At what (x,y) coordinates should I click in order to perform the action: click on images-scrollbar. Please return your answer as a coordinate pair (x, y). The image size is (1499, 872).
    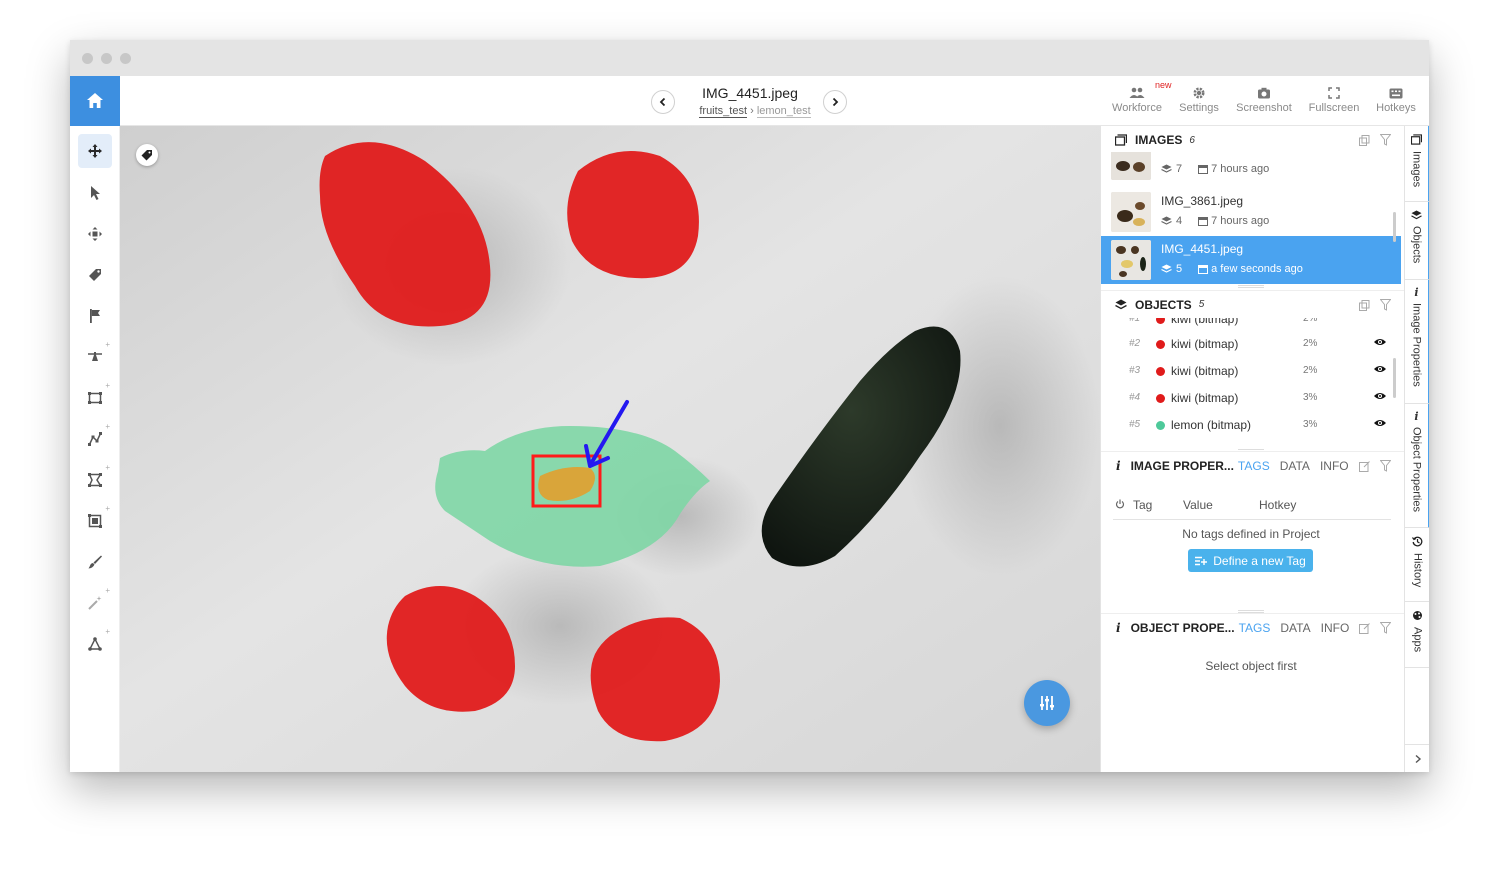
    Looking at the image, I should click on (1394, 227).